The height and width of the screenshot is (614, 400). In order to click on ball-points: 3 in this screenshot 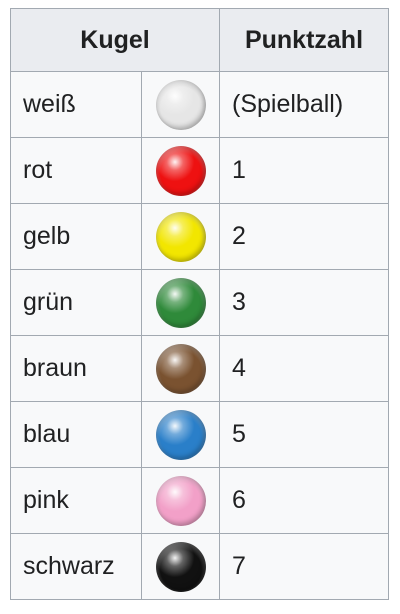, I will do `click(304, 302)`.